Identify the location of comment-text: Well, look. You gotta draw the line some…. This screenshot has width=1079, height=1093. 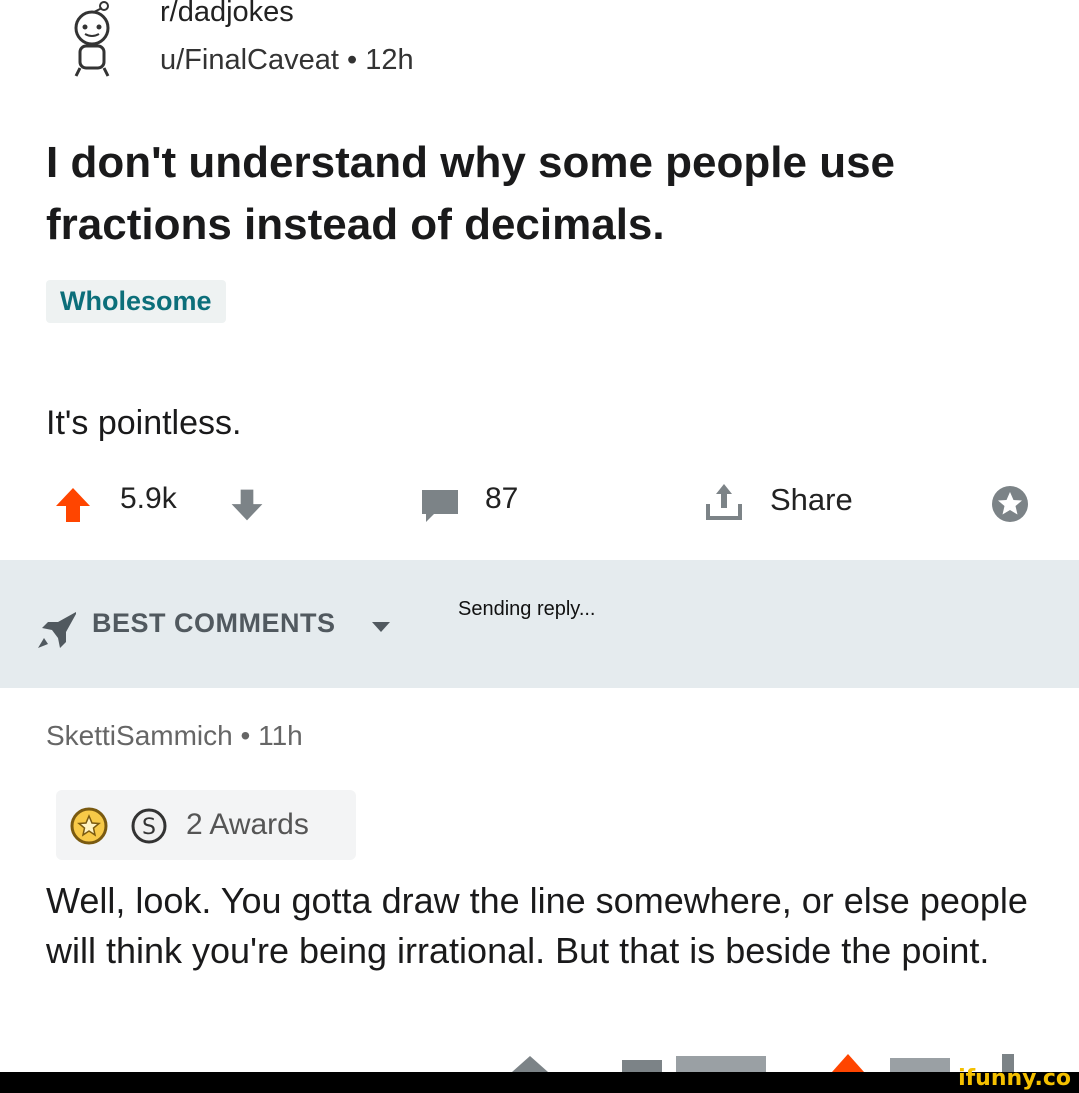
(537, 925).